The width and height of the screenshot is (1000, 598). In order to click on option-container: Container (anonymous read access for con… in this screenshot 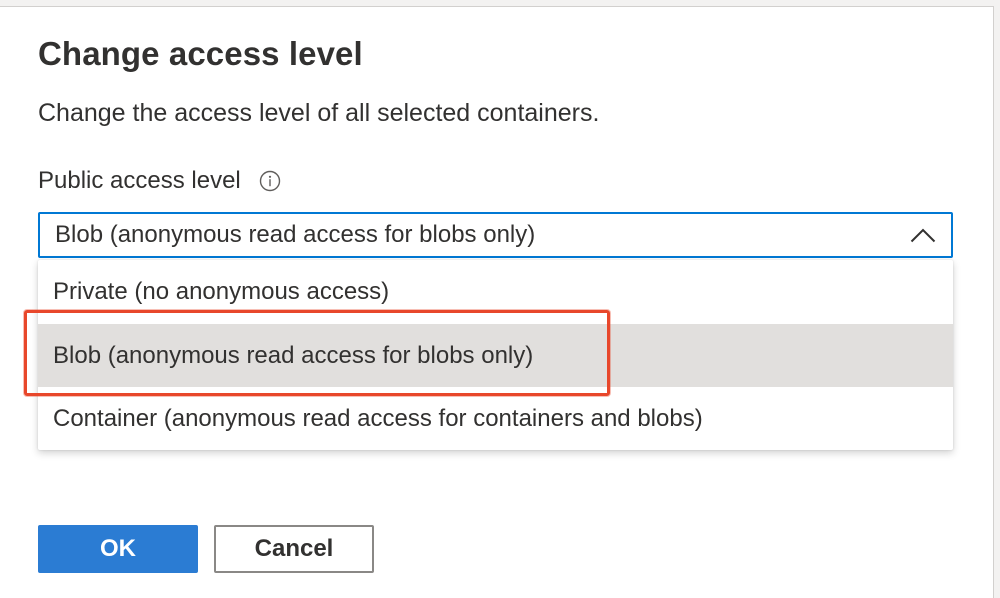, I will do `click(495, 418)`.